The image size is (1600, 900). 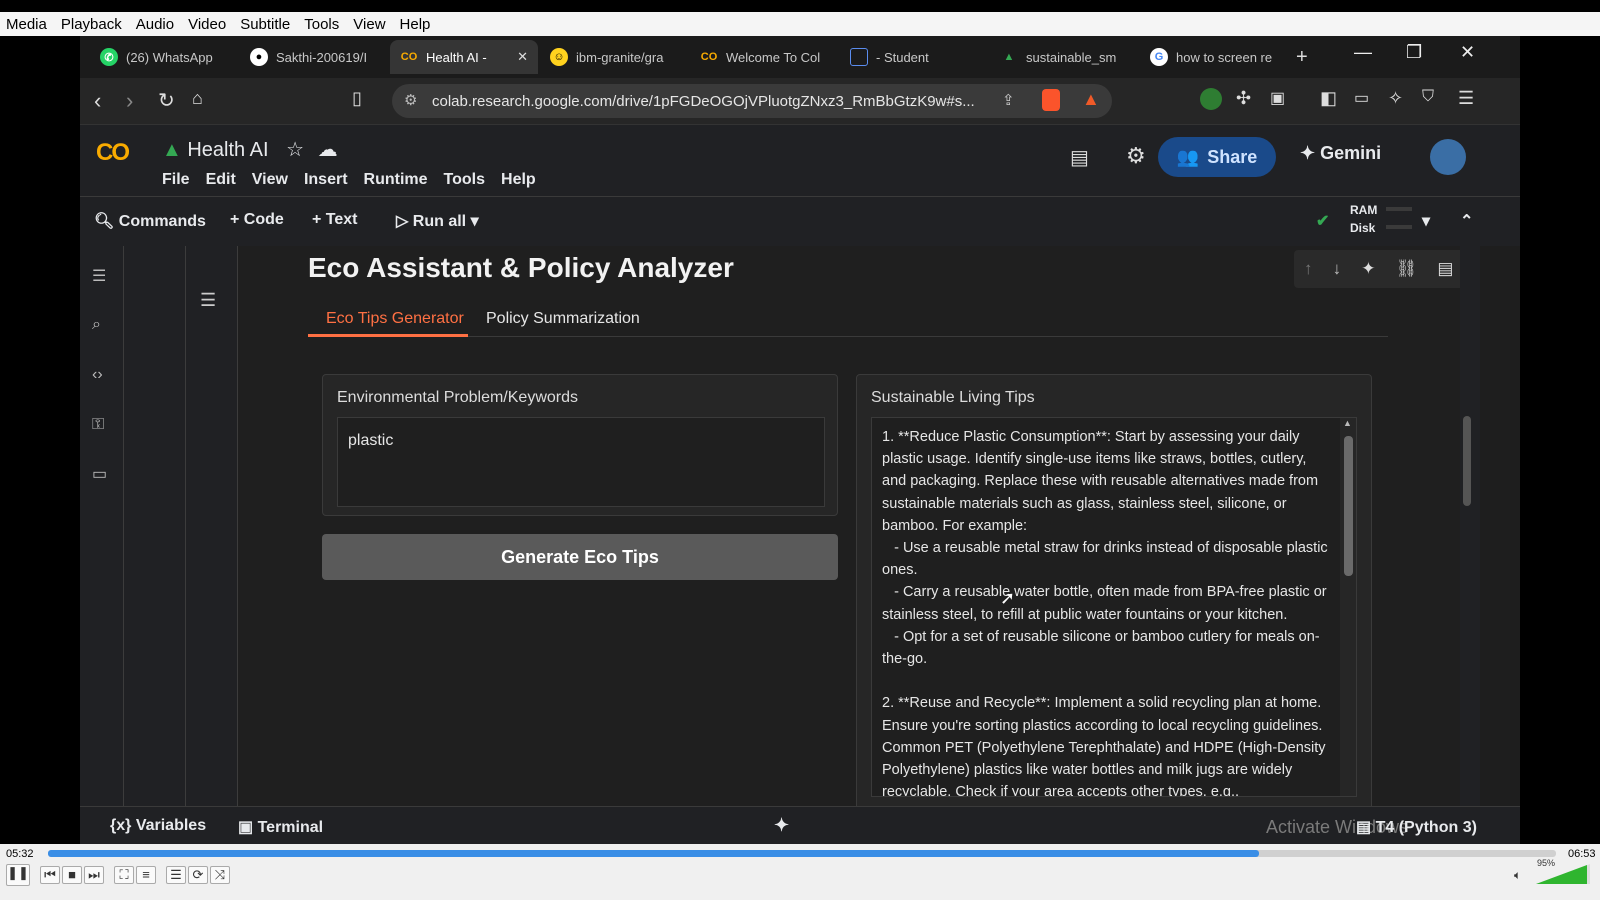 What do you see at coordinates (166, 100) in the screenshot?
I see `reload-icon: ↻` at bounding box center [166, 100].